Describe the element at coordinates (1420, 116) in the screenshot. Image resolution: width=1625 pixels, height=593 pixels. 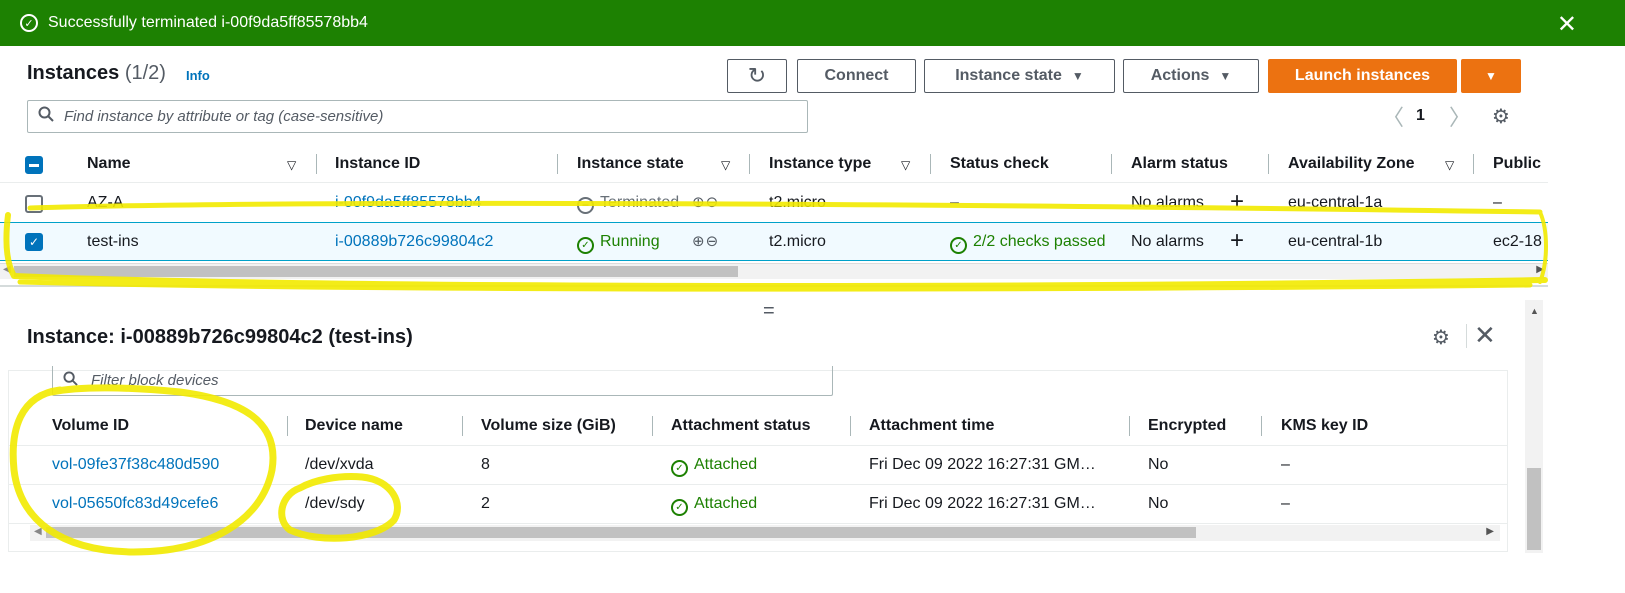
I see `page-number: 1` at that location.